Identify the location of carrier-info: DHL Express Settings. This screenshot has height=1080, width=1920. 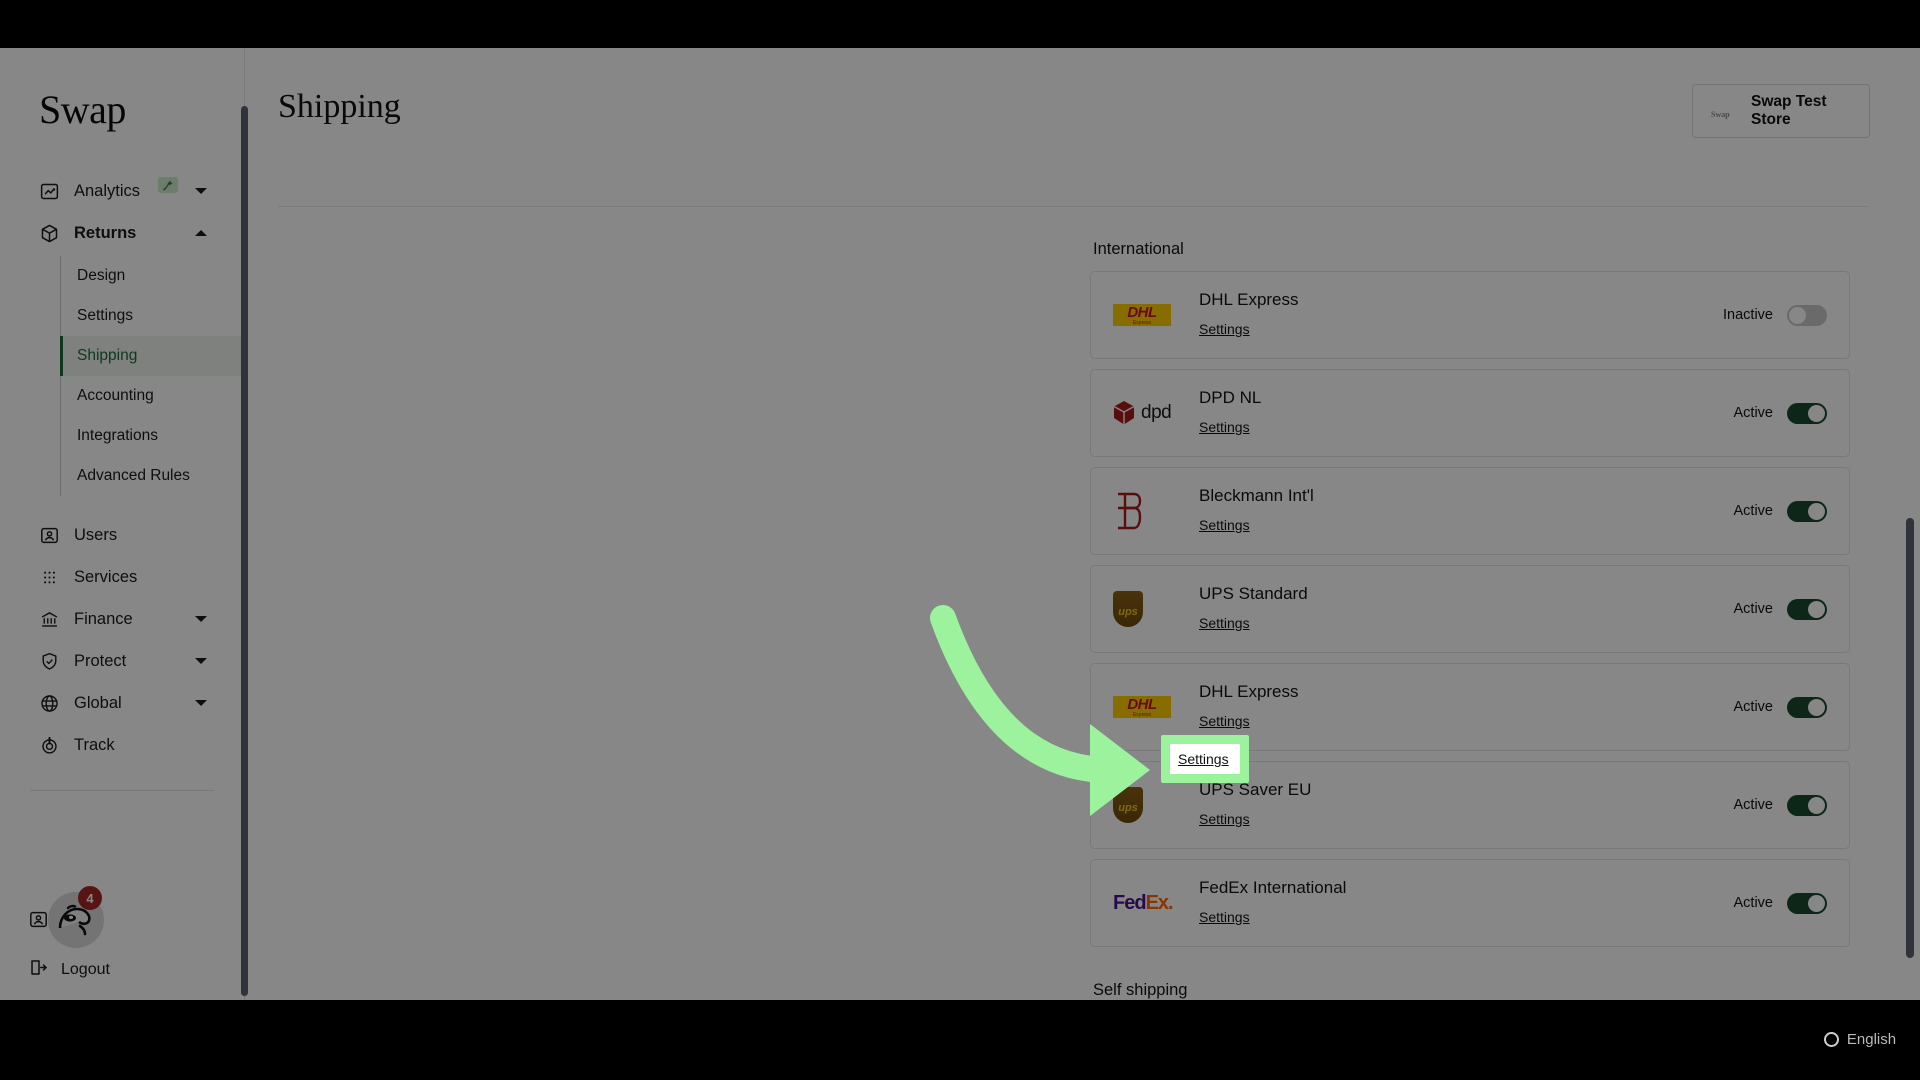
(1461, 314).